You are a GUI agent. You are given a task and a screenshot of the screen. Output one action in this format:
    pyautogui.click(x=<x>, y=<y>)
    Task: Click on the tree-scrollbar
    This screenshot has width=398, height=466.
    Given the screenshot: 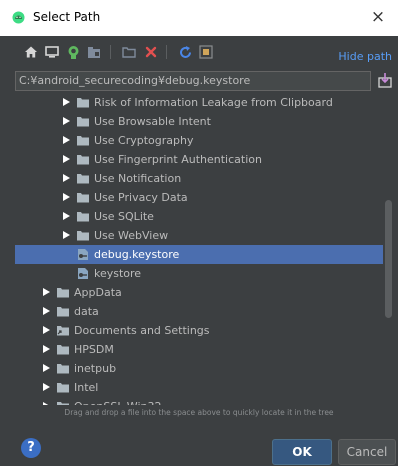 What is the action you would take?
    pyautogui.click(x=388, y=259)
    